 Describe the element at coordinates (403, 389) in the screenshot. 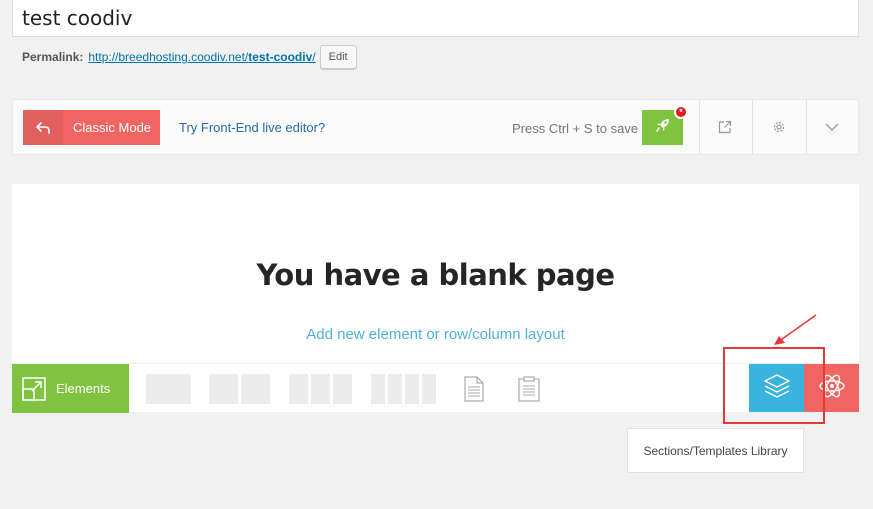

I see `layout-4-columns` at that location.